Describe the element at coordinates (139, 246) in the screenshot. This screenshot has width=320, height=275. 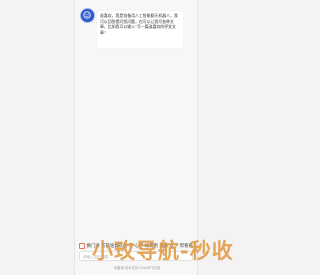
I see `shortcut-label: 换门讲 写篇谁喜欢的 写 心字 如需用 准备 以下 帮看看` at that location.